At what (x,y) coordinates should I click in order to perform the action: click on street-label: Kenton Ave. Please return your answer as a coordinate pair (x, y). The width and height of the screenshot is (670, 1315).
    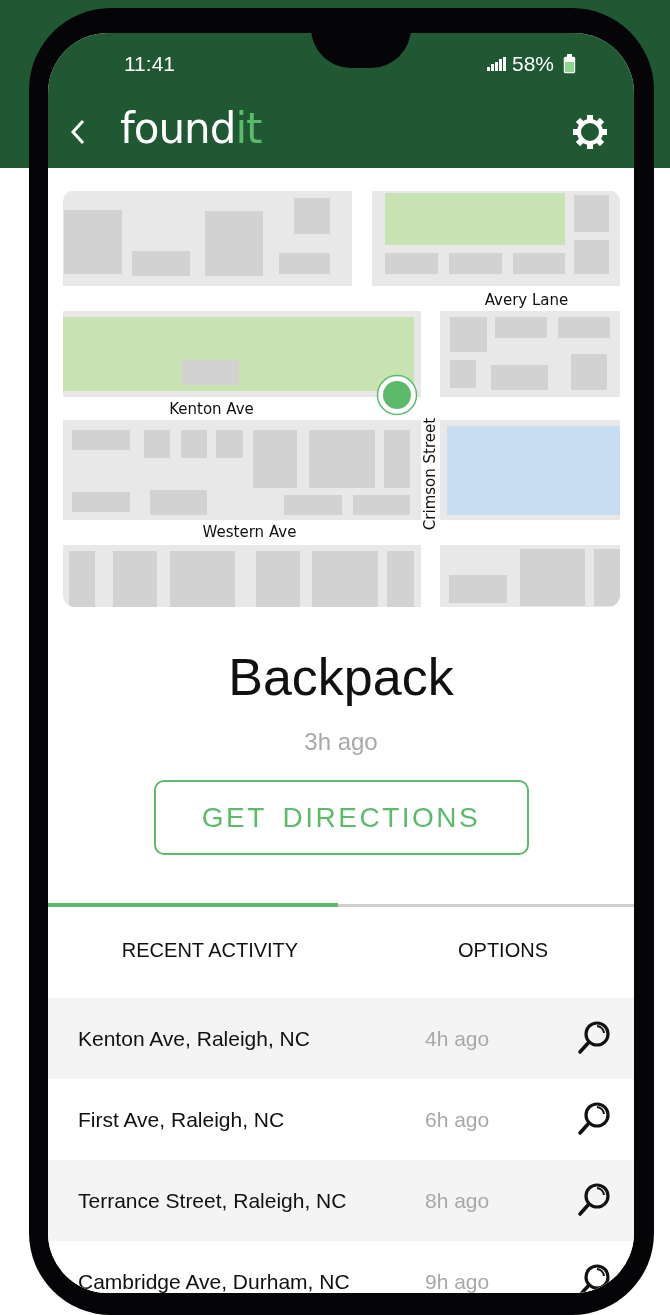
    Looking at the image, I should click on (211, 409).